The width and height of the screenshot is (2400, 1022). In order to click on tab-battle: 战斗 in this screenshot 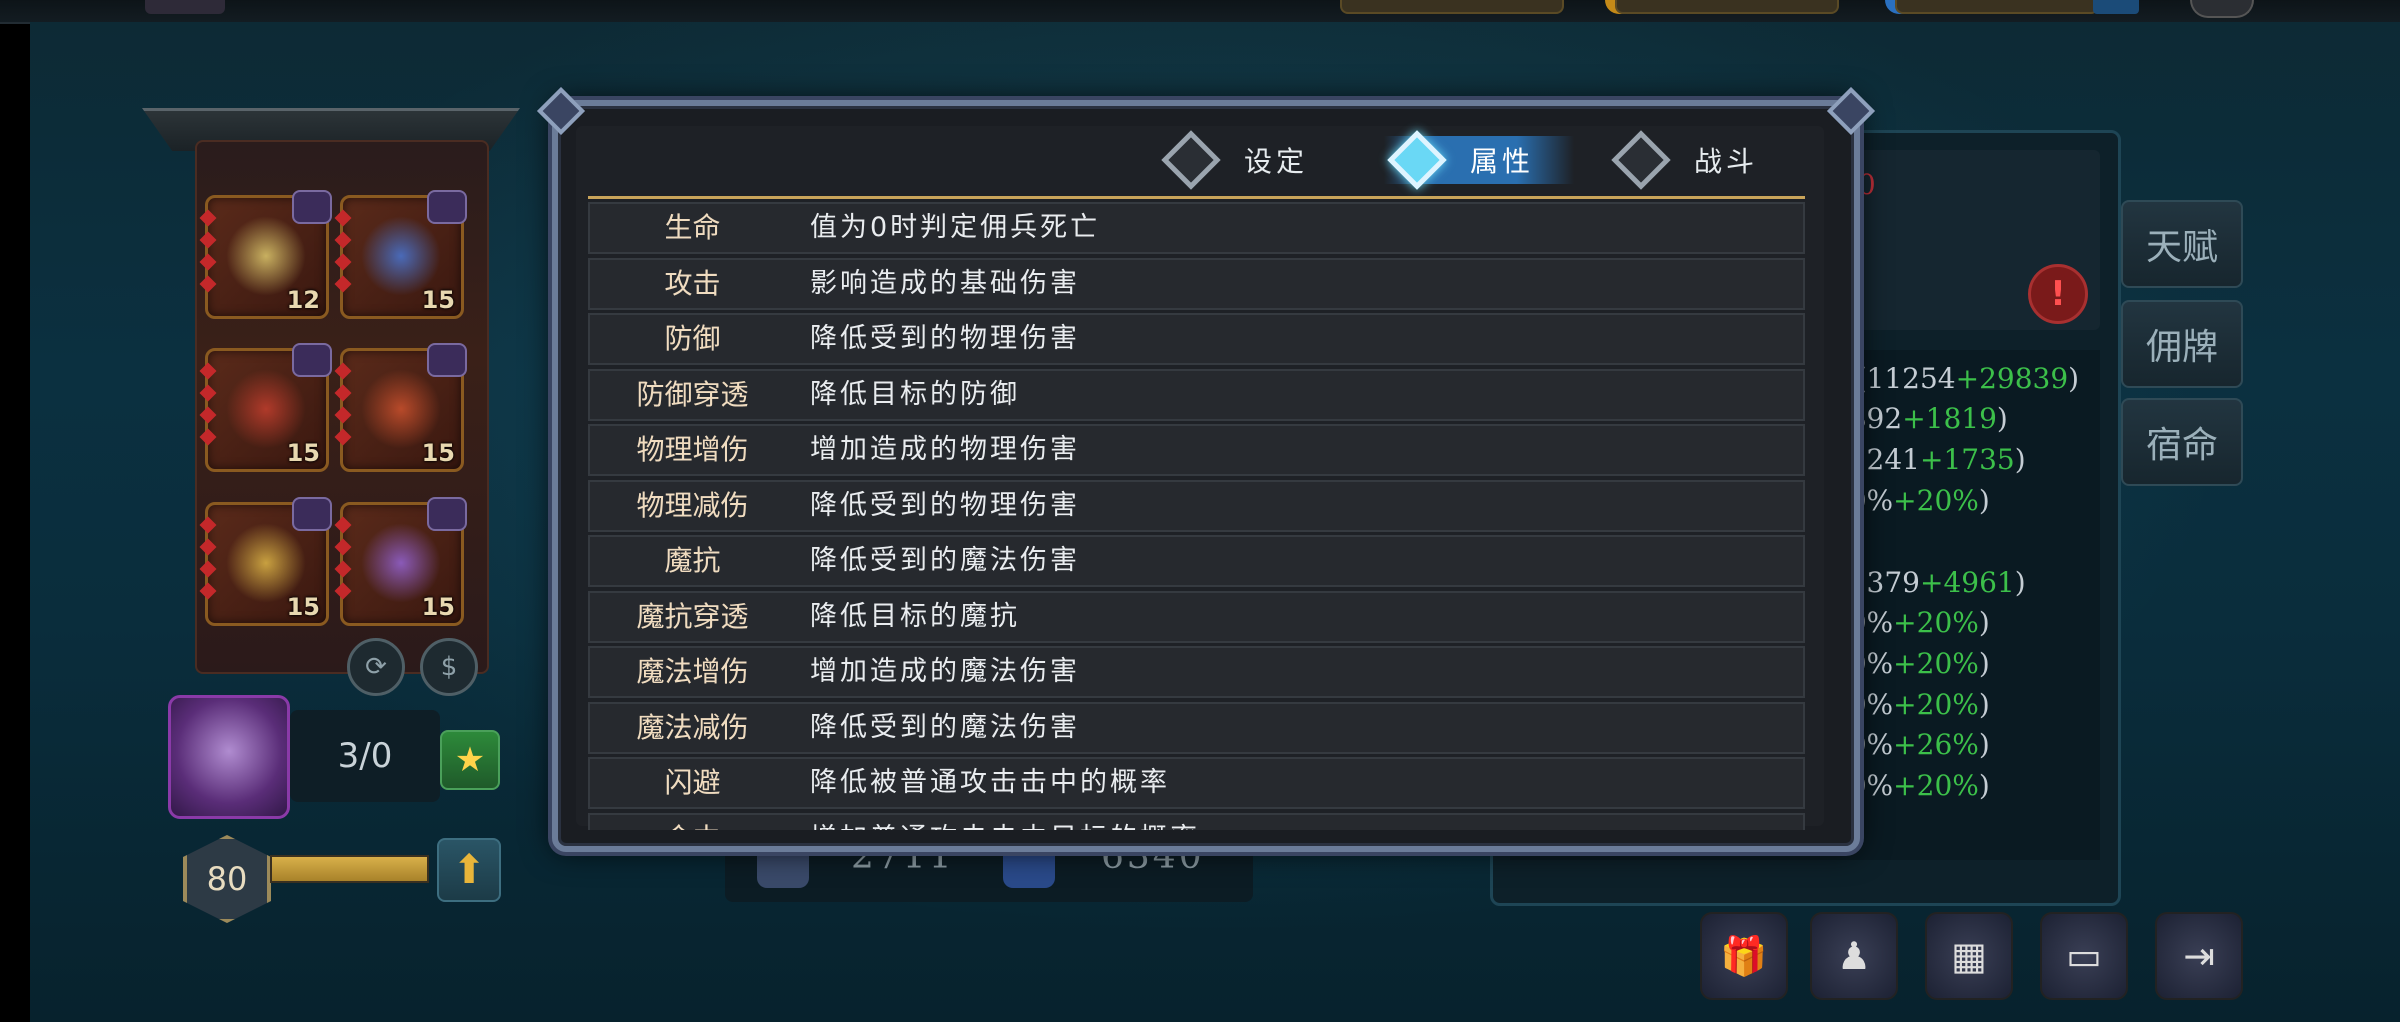, I will do `click(1703, 160)`.